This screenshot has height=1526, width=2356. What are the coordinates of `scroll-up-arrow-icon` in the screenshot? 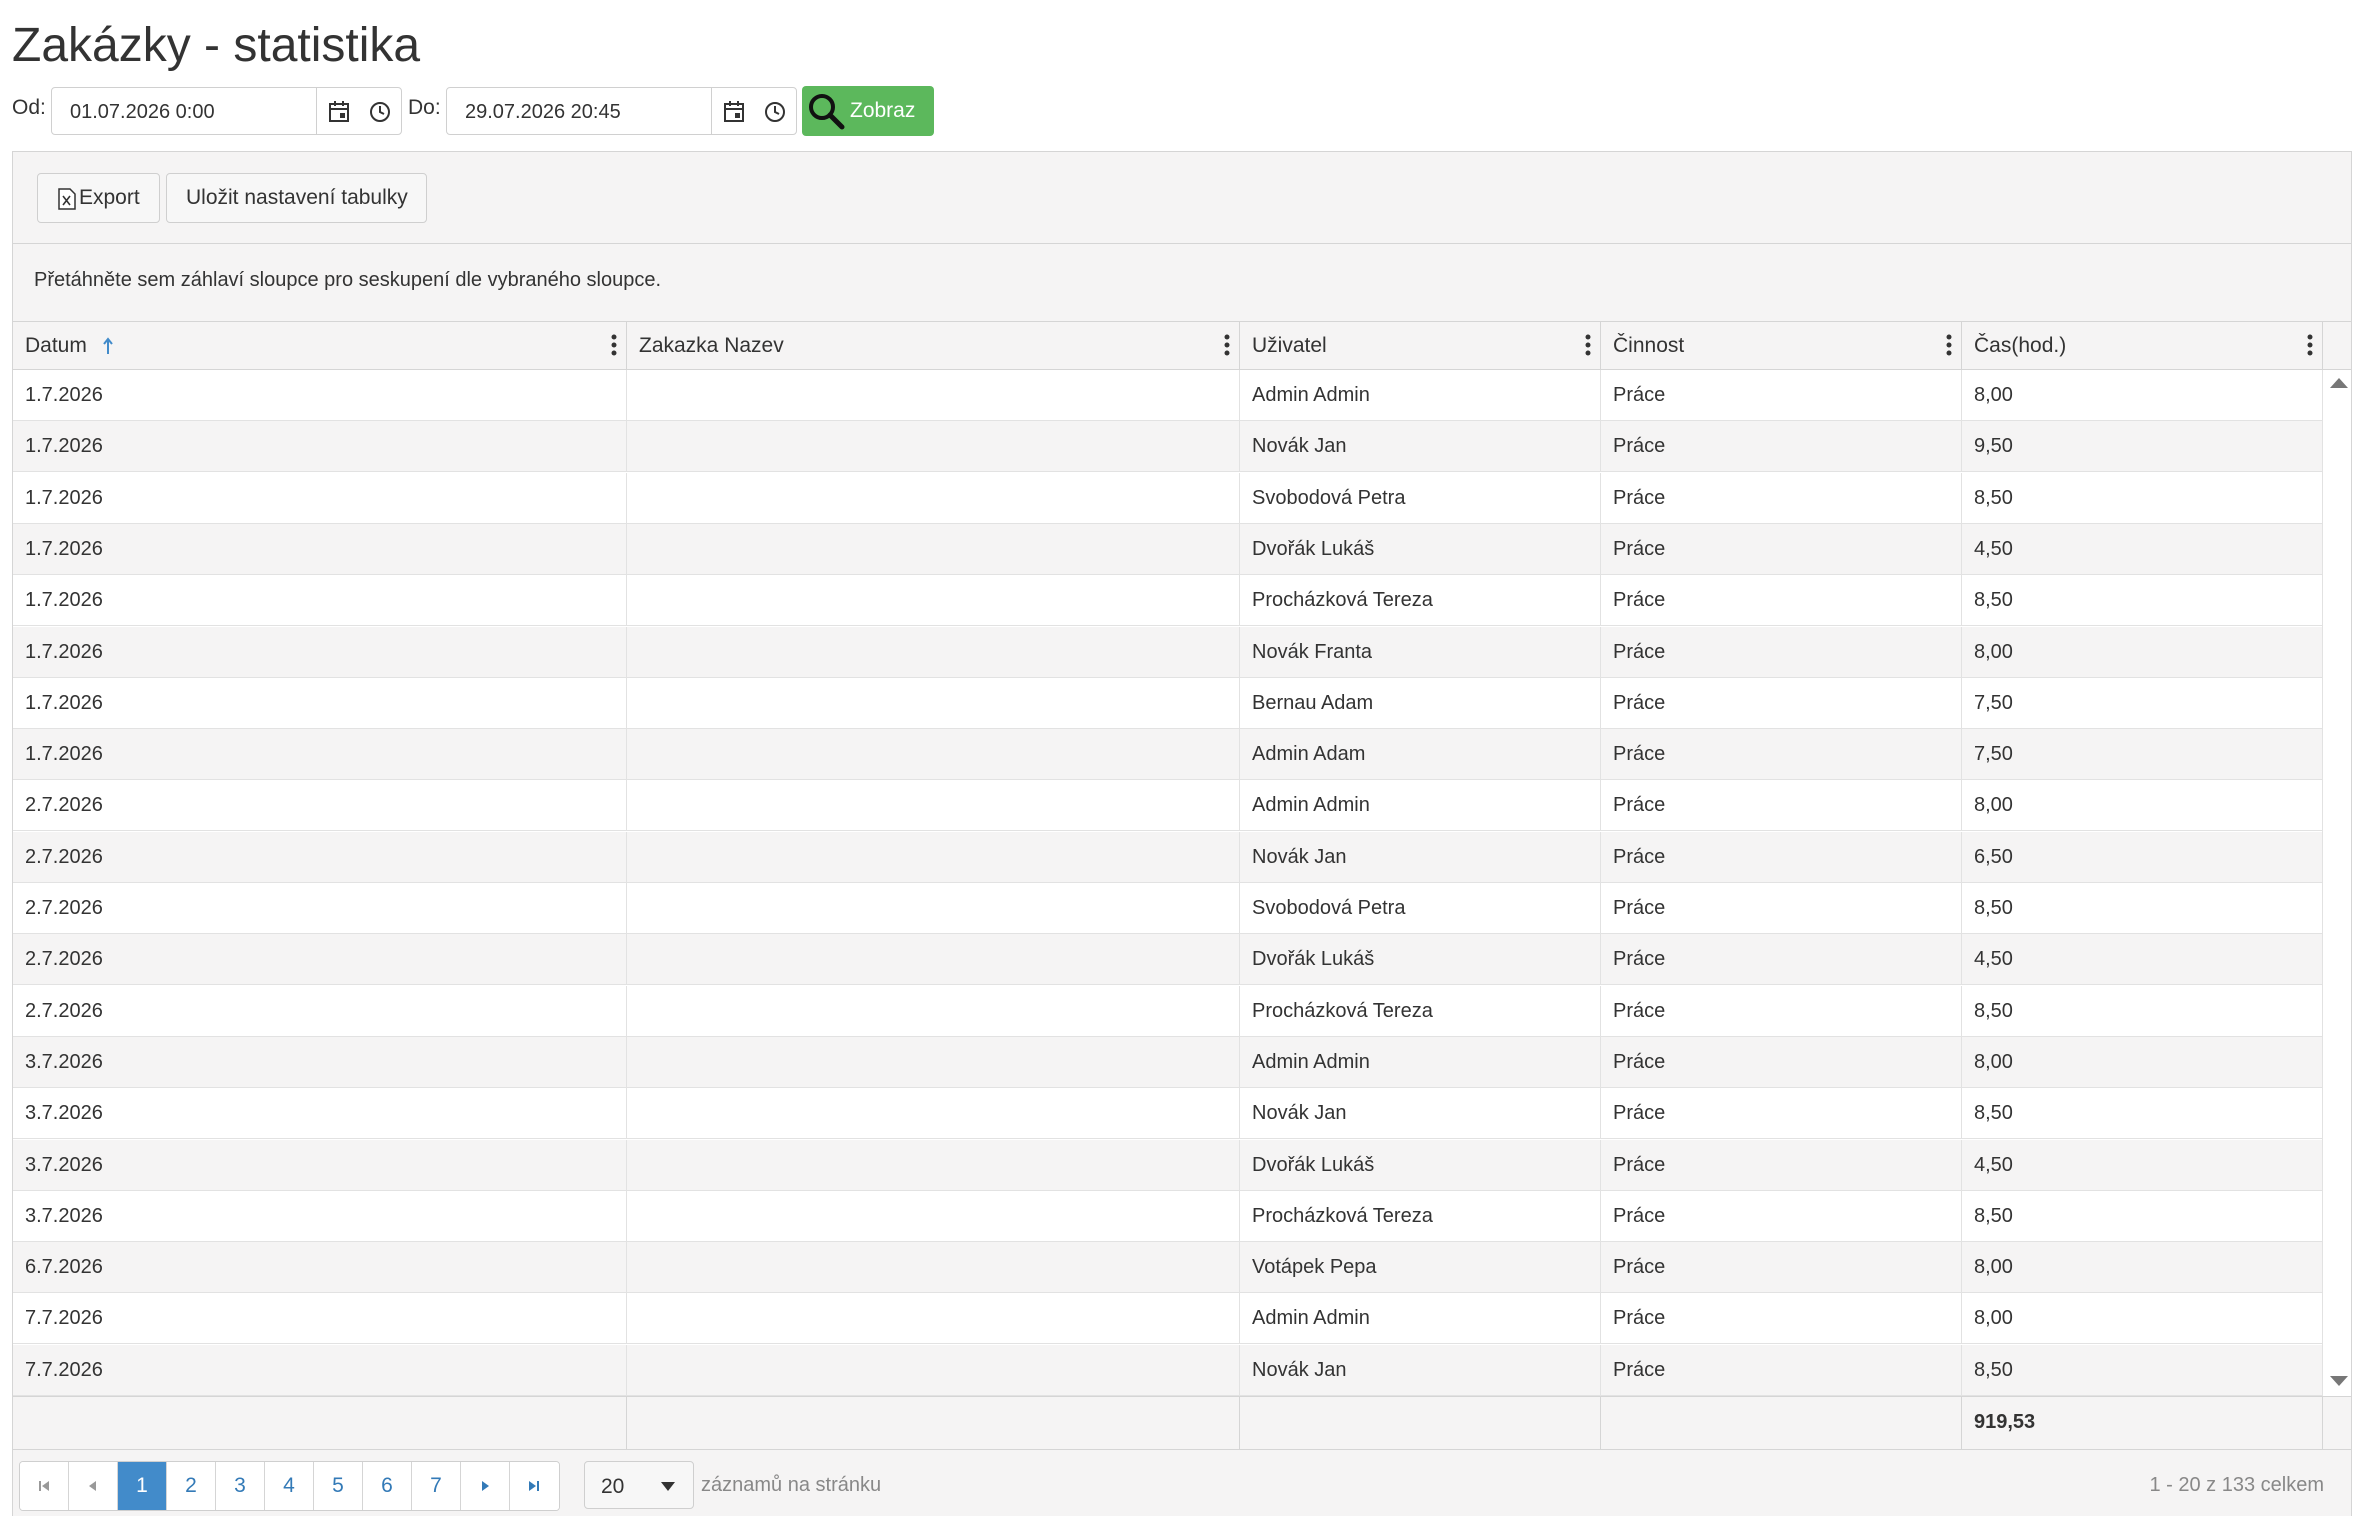 It's located at (2339, 383).